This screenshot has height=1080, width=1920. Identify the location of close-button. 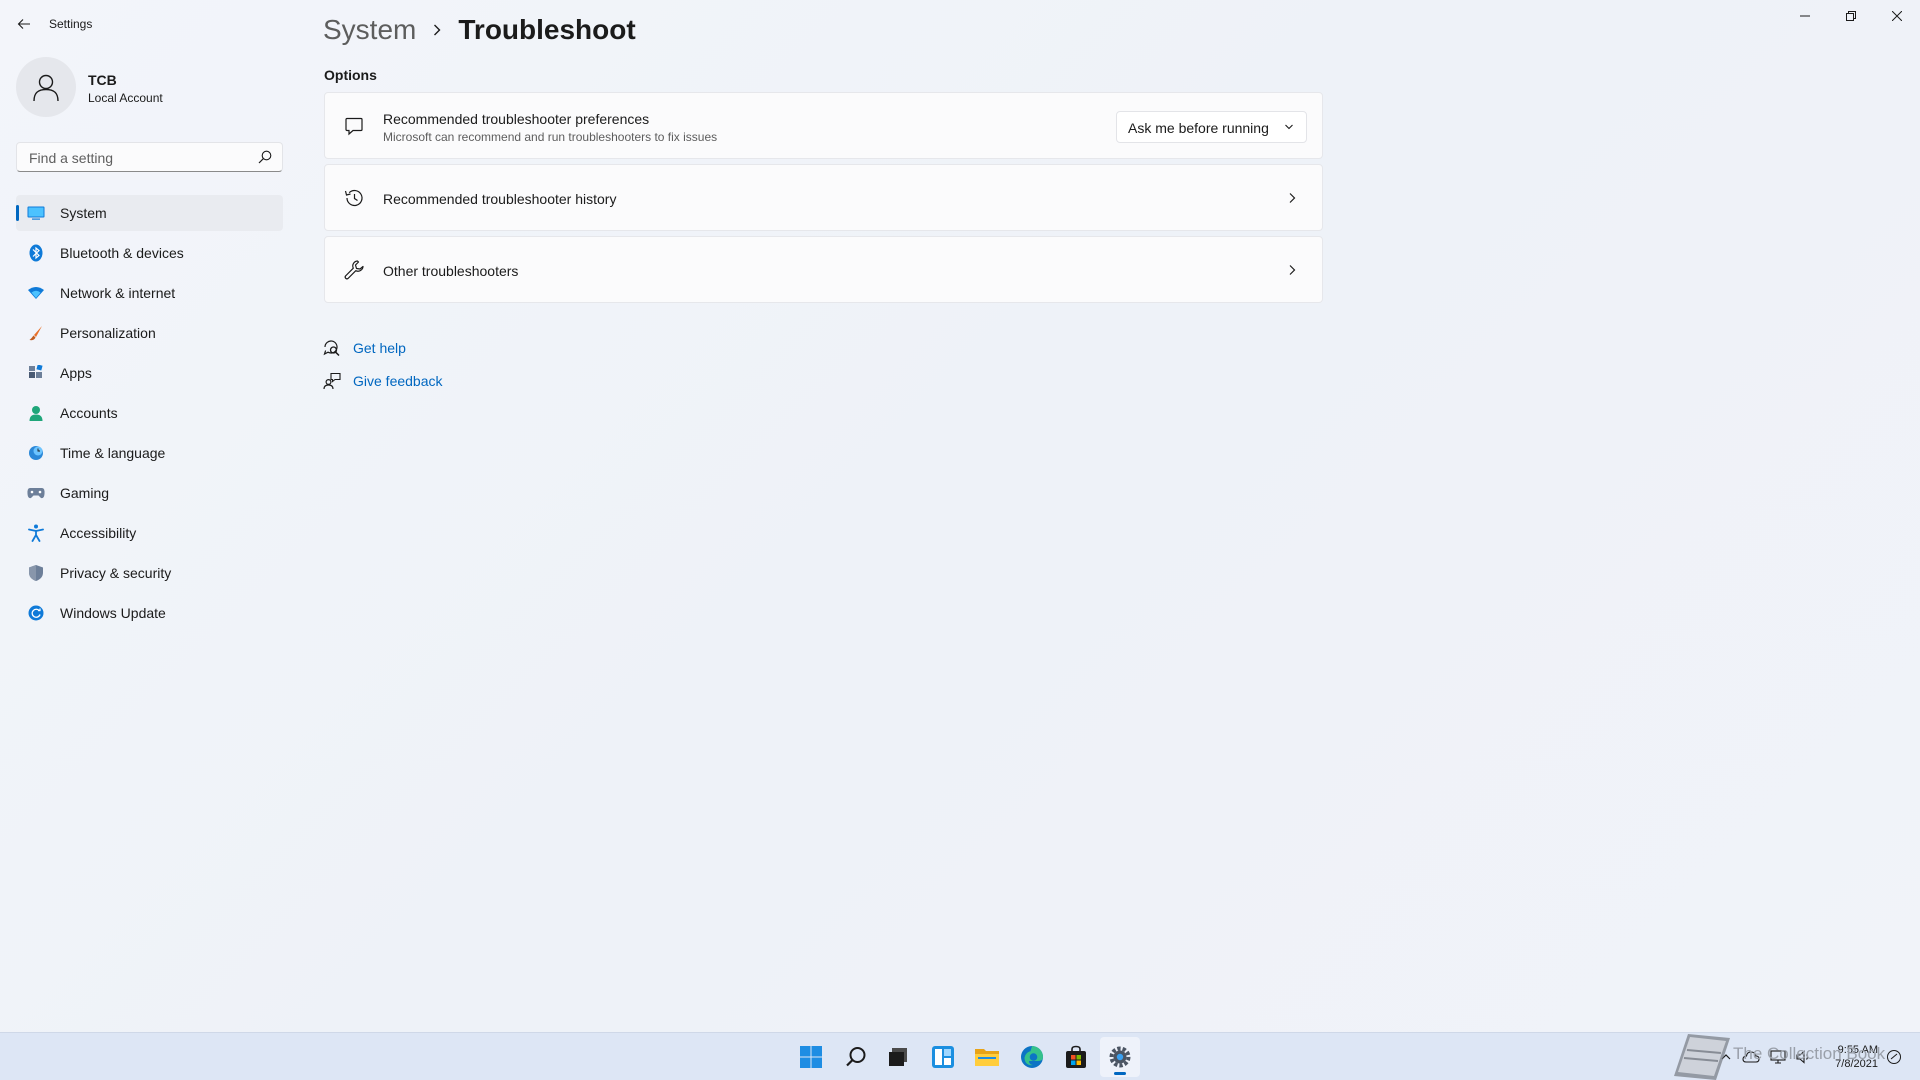
(1897, 16).